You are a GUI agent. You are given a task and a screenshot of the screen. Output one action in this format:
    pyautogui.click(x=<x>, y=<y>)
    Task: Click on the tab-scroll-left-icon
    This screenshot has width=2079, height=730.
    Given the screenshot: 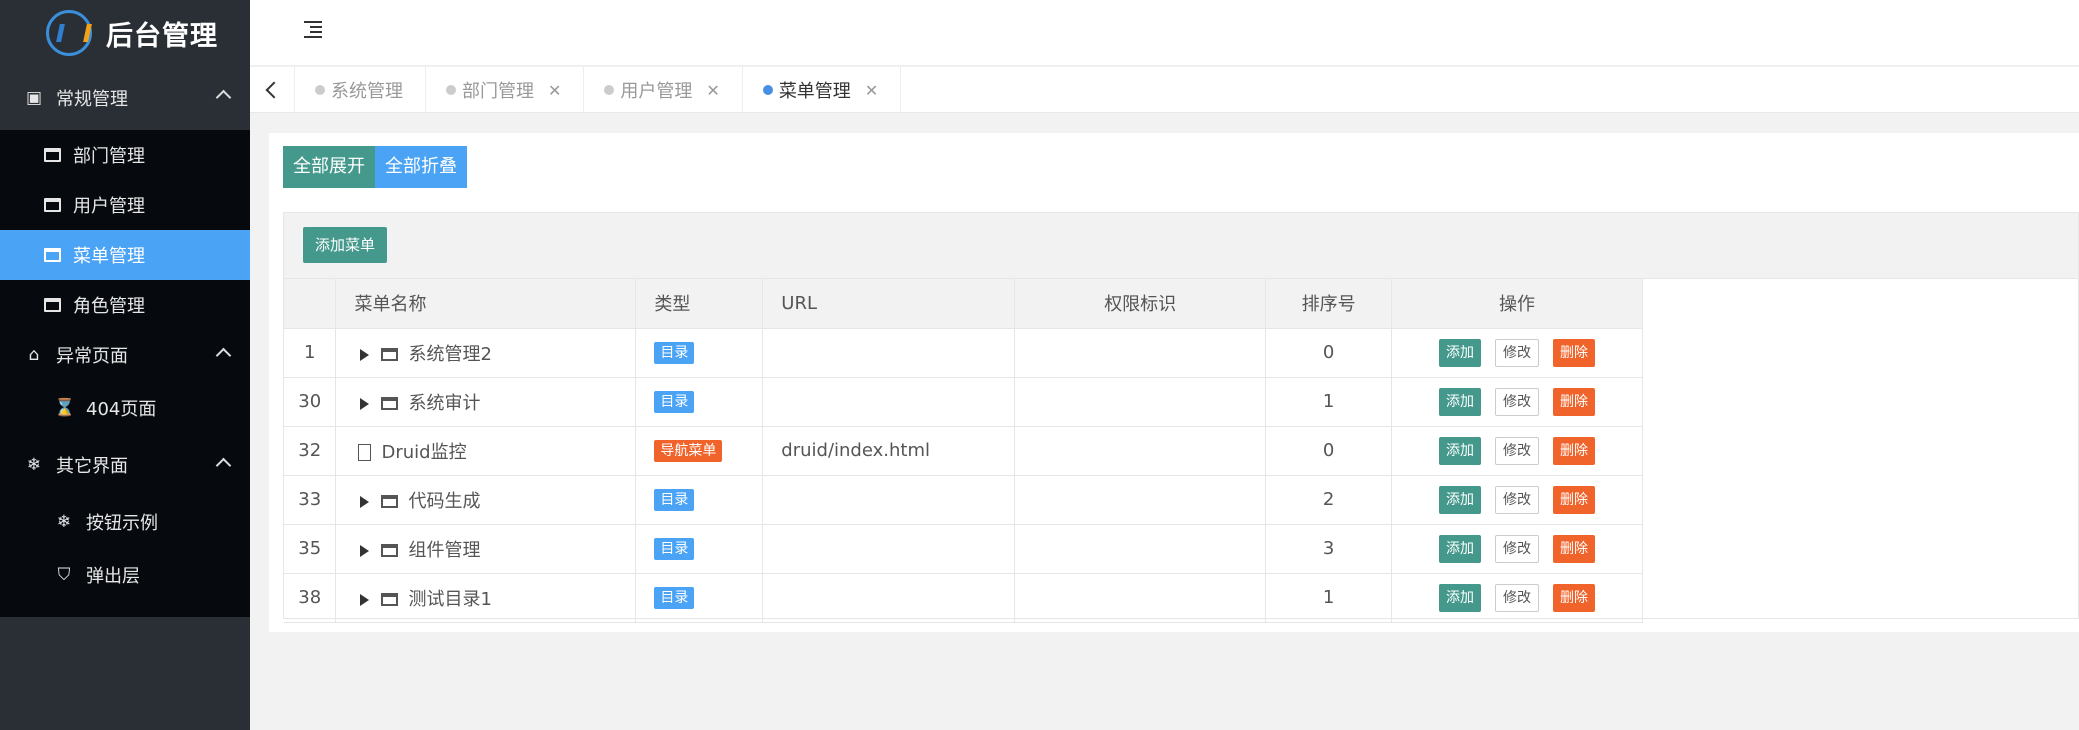 What is the action you would take?
    pyautogui.click(x=272, y=90)
    